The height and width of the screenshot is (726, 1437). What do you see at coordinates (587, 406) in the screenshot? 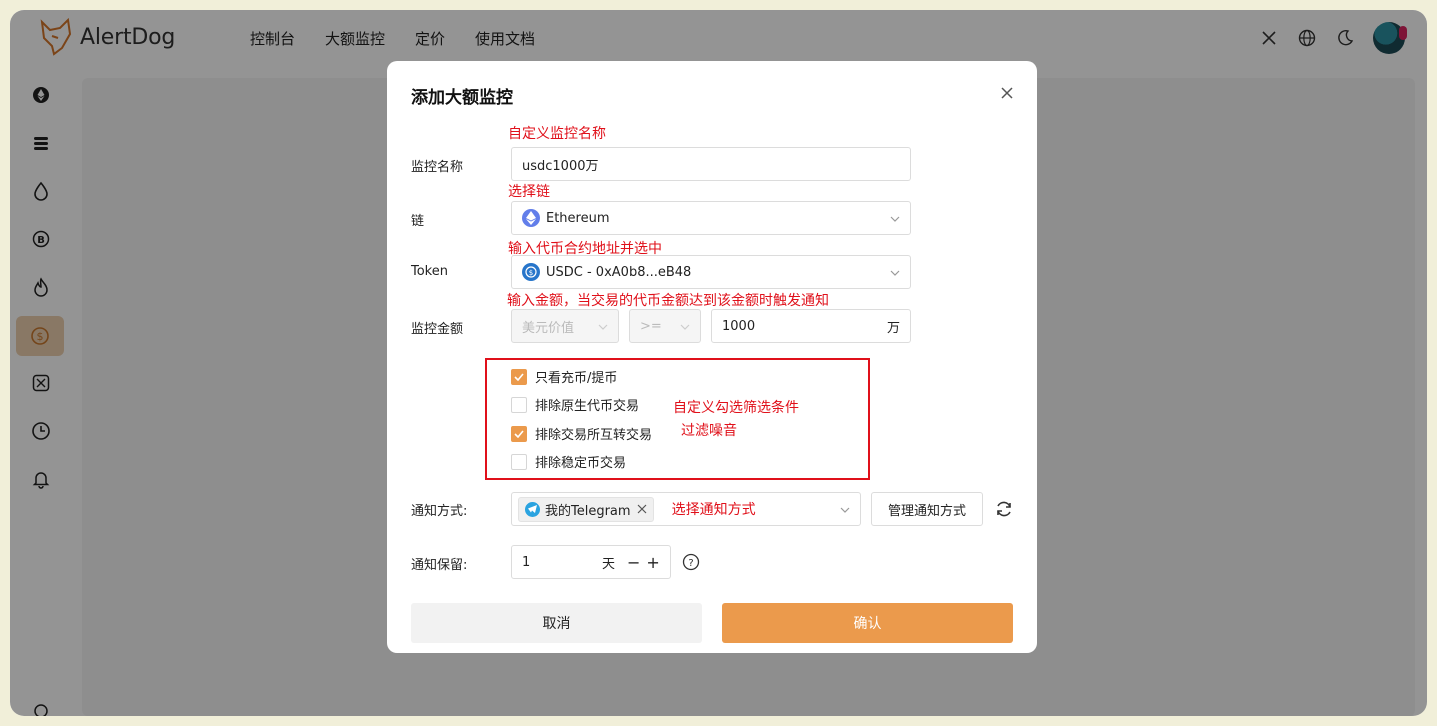
I see `checkbox-label: 排除原生代币交易` at bounding box center [587, 406].